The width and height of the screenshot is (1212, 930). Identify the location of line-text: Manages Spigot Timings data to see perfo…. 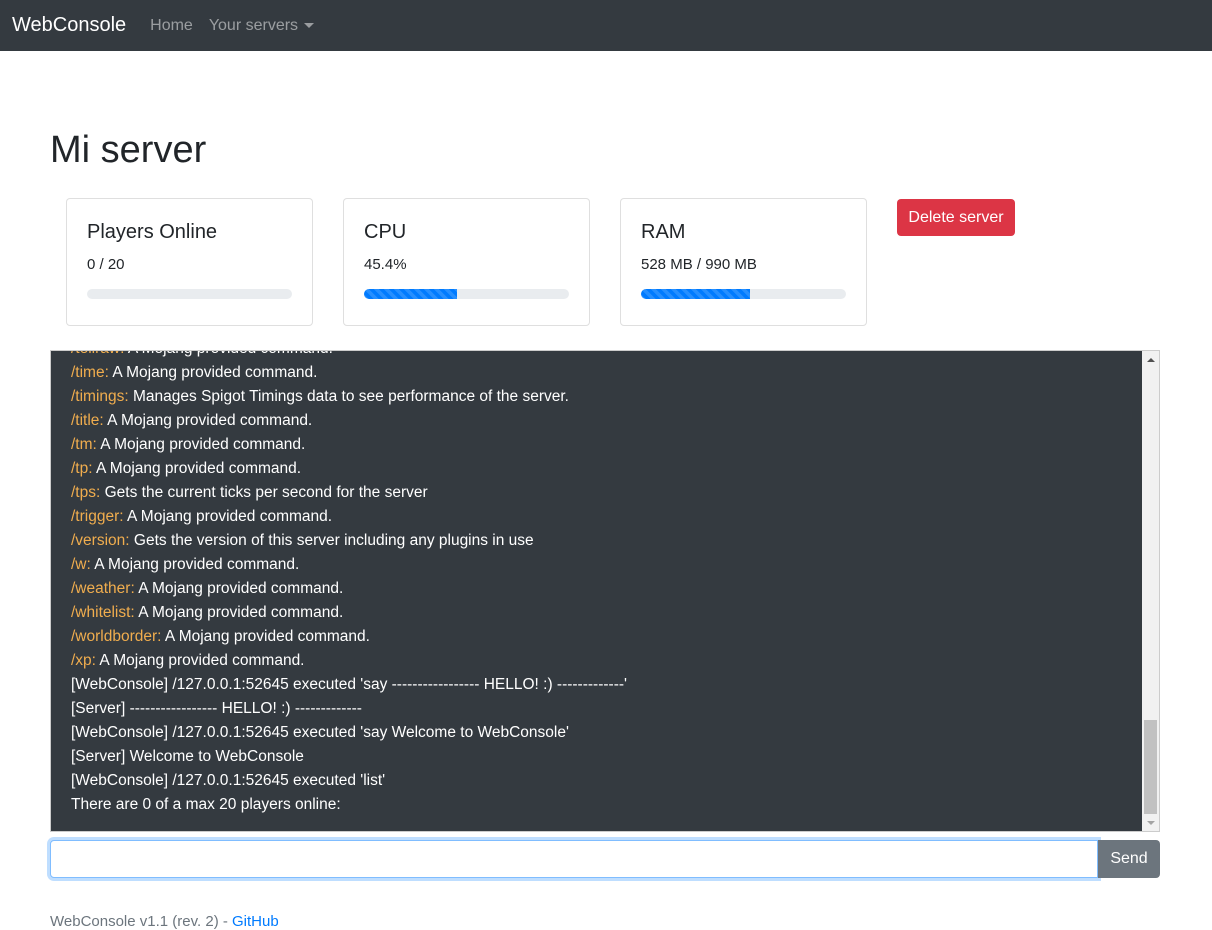
(348, 396).